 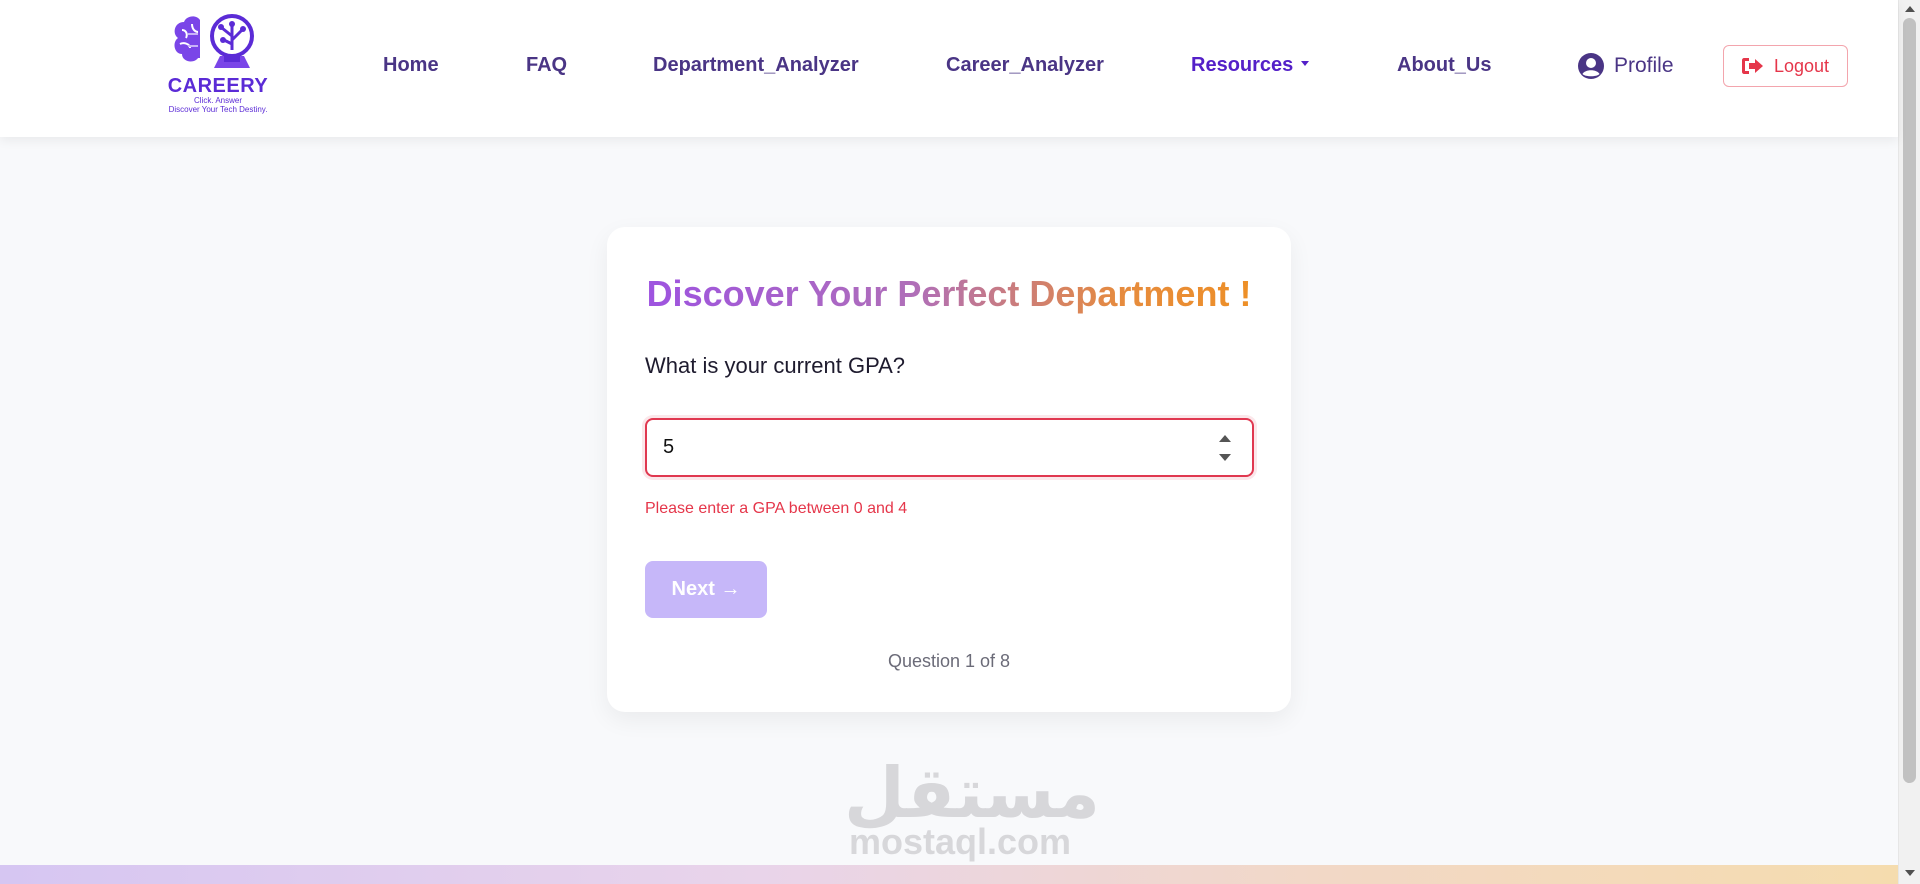 What do you see at coordinates (949, 447) in the screenshot?
I see `gpa-input` at bounding box center [949, 447].